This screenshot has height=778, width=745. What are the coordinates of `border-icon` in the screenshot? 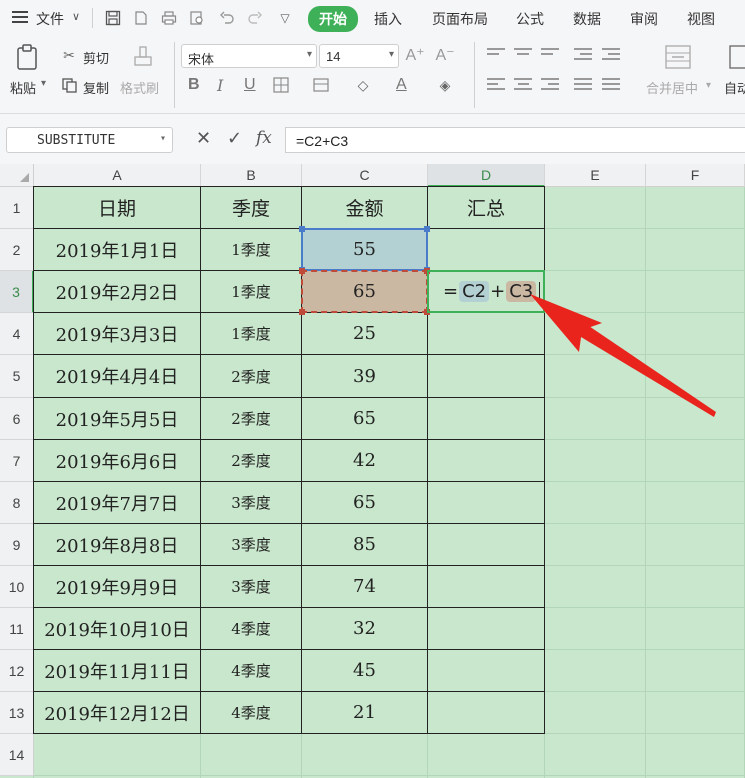 It's located at (281, 85).